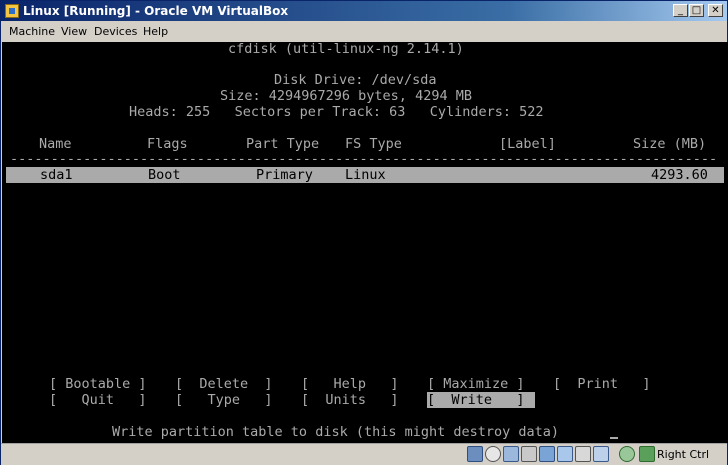 This screenshot has height=465, width=728. Describe the element at coordinates (647, 454) in the screenshot. I see `host-key-arrow-icon` at that location.